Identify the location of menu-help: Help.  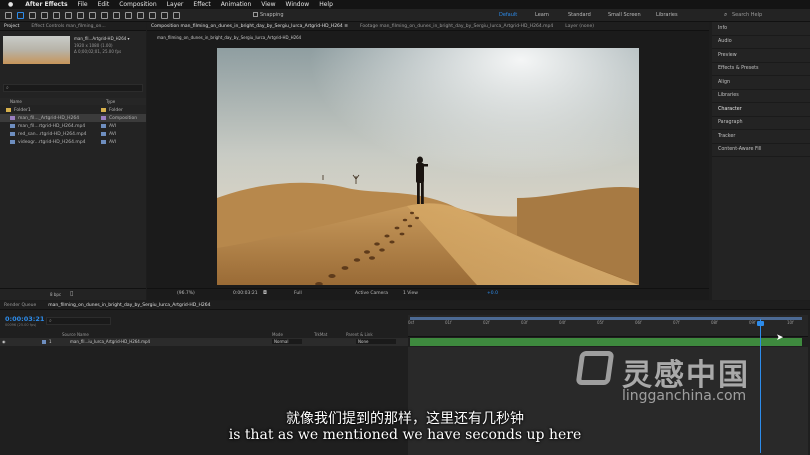
(326, 4).